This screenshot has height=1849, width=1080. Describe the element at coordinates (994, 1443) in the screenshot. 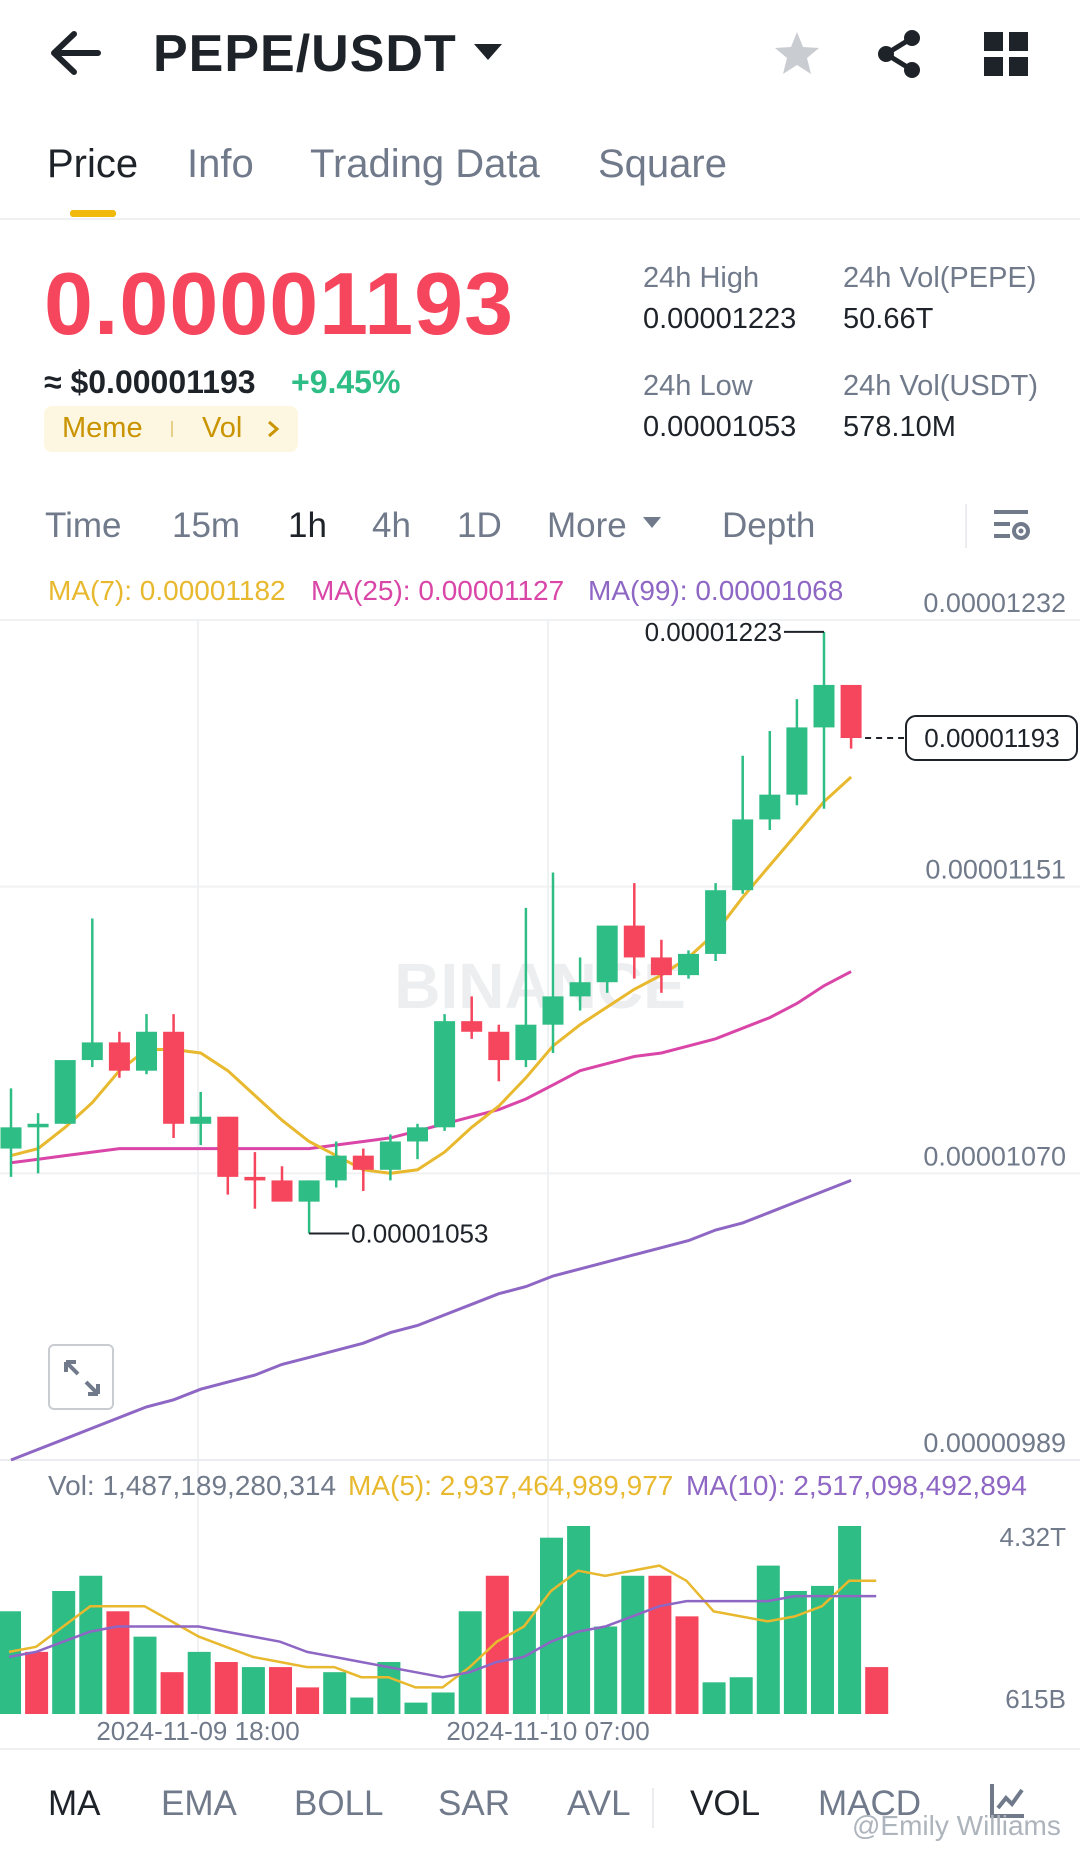

I see `price-tick-label: 0.00000989` at that location.